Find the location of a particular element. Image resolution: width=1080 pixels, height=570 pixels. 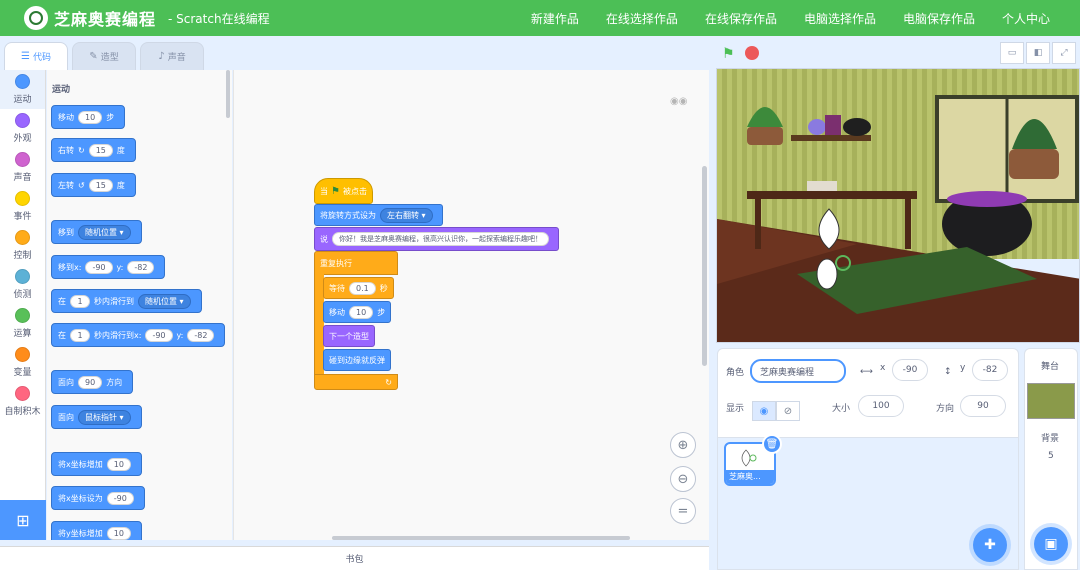

add-sprite-button: ✚ is located at coordinates (990, 545).